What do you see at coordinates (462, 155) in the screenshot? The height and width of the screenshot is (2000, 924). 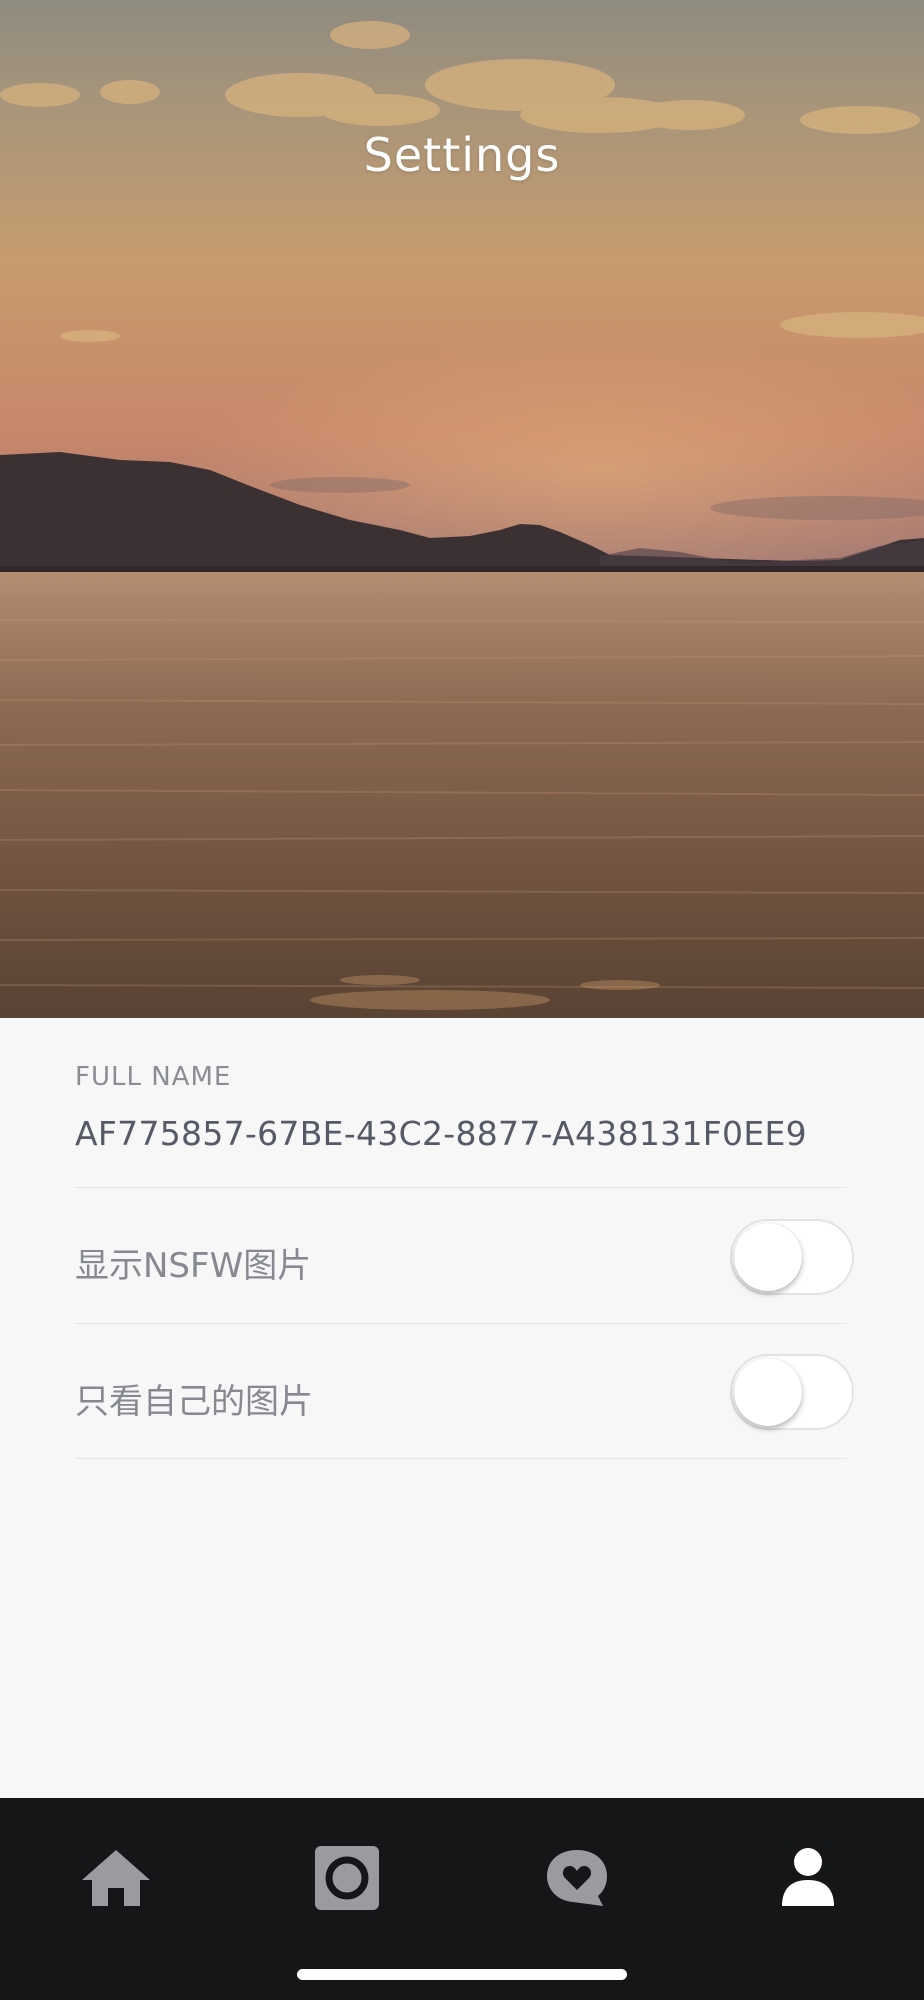 I see `page-title: Settings` at bounding box center [462, 155].